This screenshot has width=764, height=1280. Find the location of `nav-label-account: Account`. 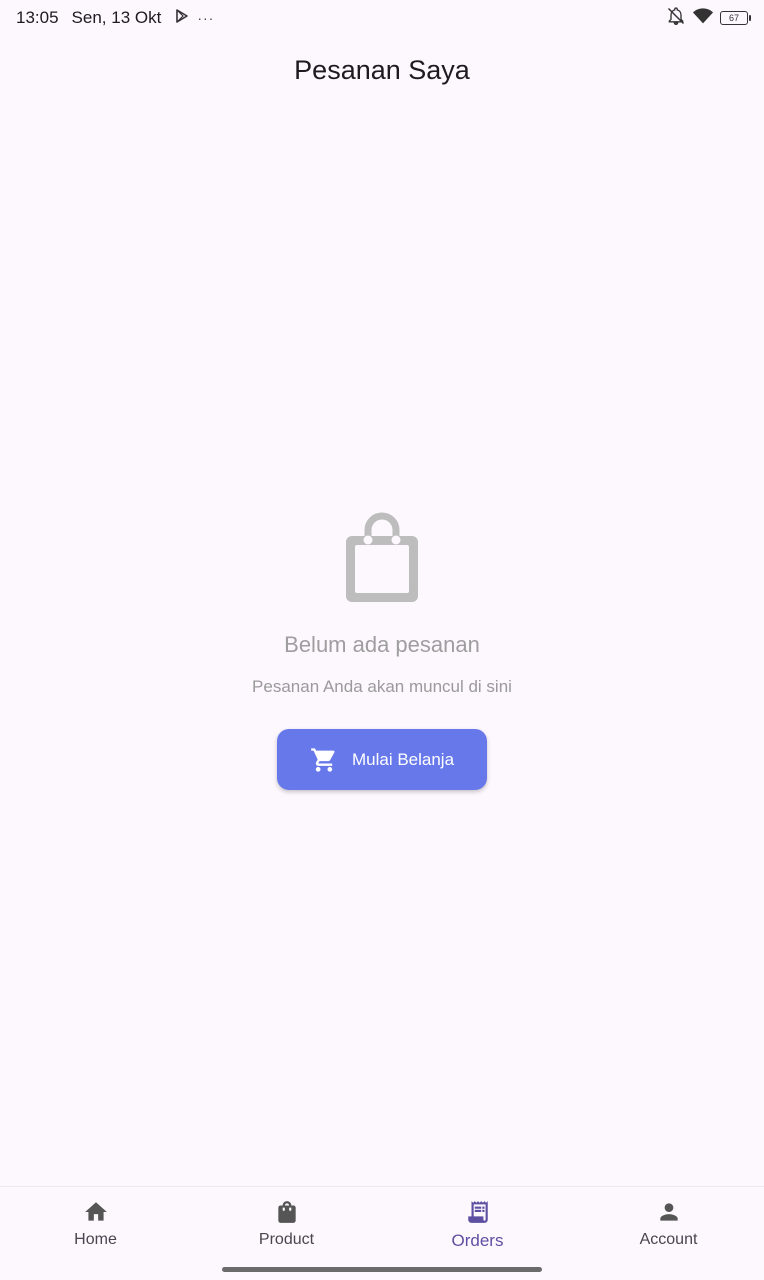

nav-label-account: Account is located at coordinates (668, 1239).